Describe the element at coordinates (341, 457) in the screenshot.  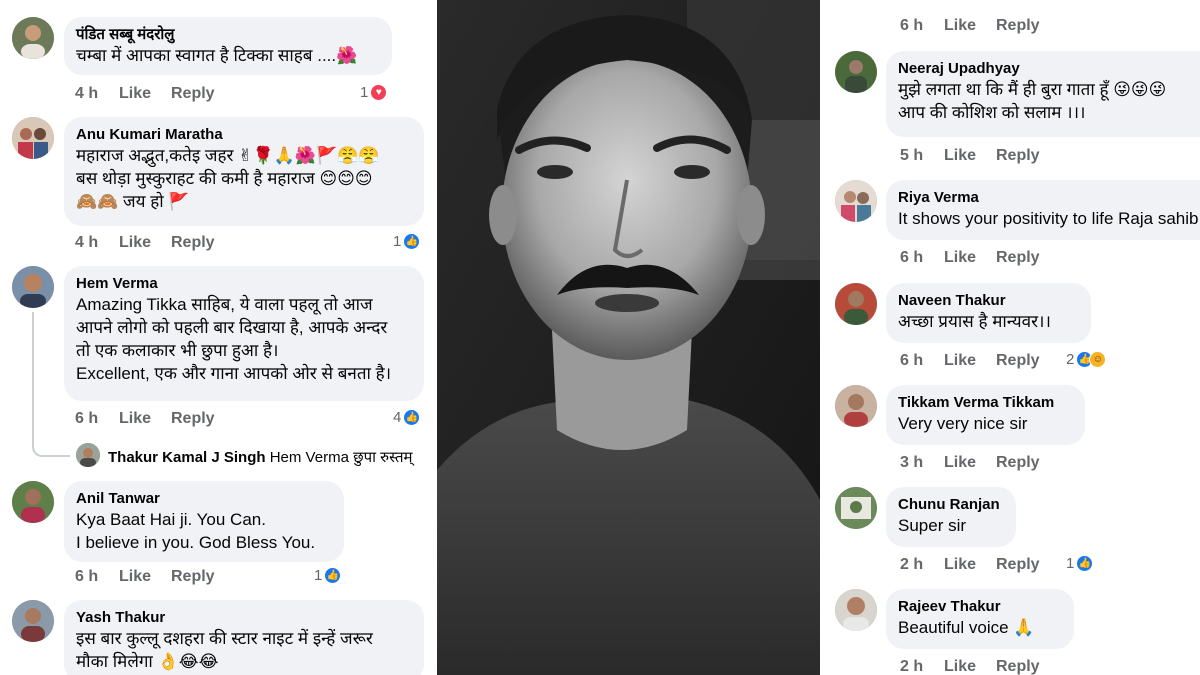
I see `reply-text: Hem Verma छुपा रुस्तम्` at that location.